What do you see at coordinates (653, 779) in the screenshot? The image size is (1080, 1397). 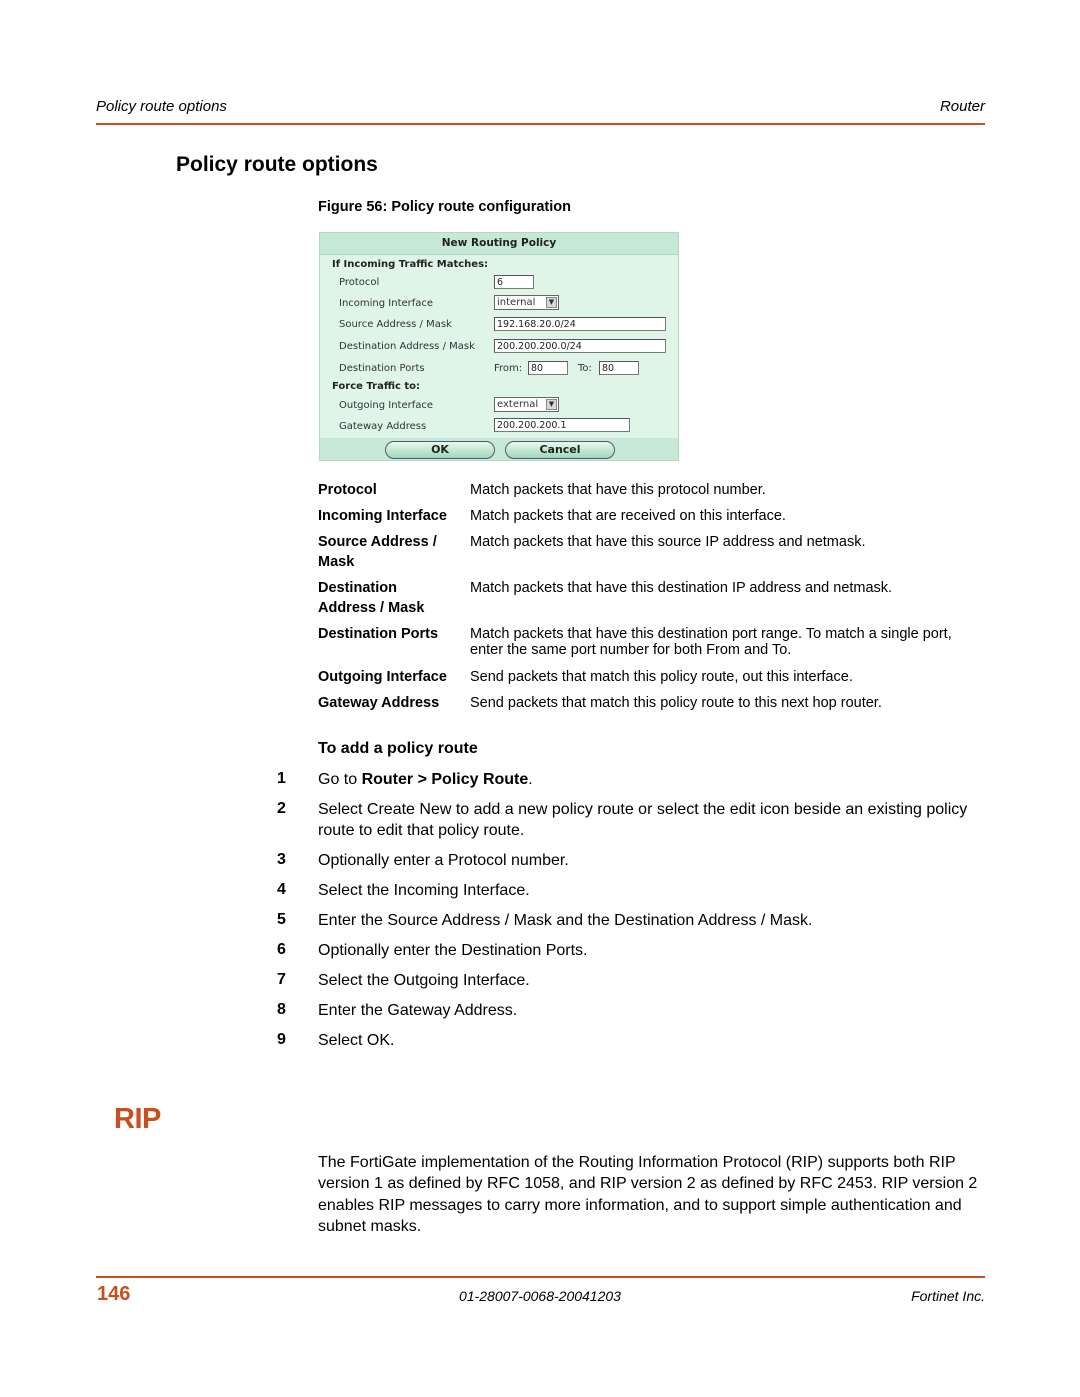 I see `step-text: Go to Router > Policy Route.` at bounding box center [653, 779].